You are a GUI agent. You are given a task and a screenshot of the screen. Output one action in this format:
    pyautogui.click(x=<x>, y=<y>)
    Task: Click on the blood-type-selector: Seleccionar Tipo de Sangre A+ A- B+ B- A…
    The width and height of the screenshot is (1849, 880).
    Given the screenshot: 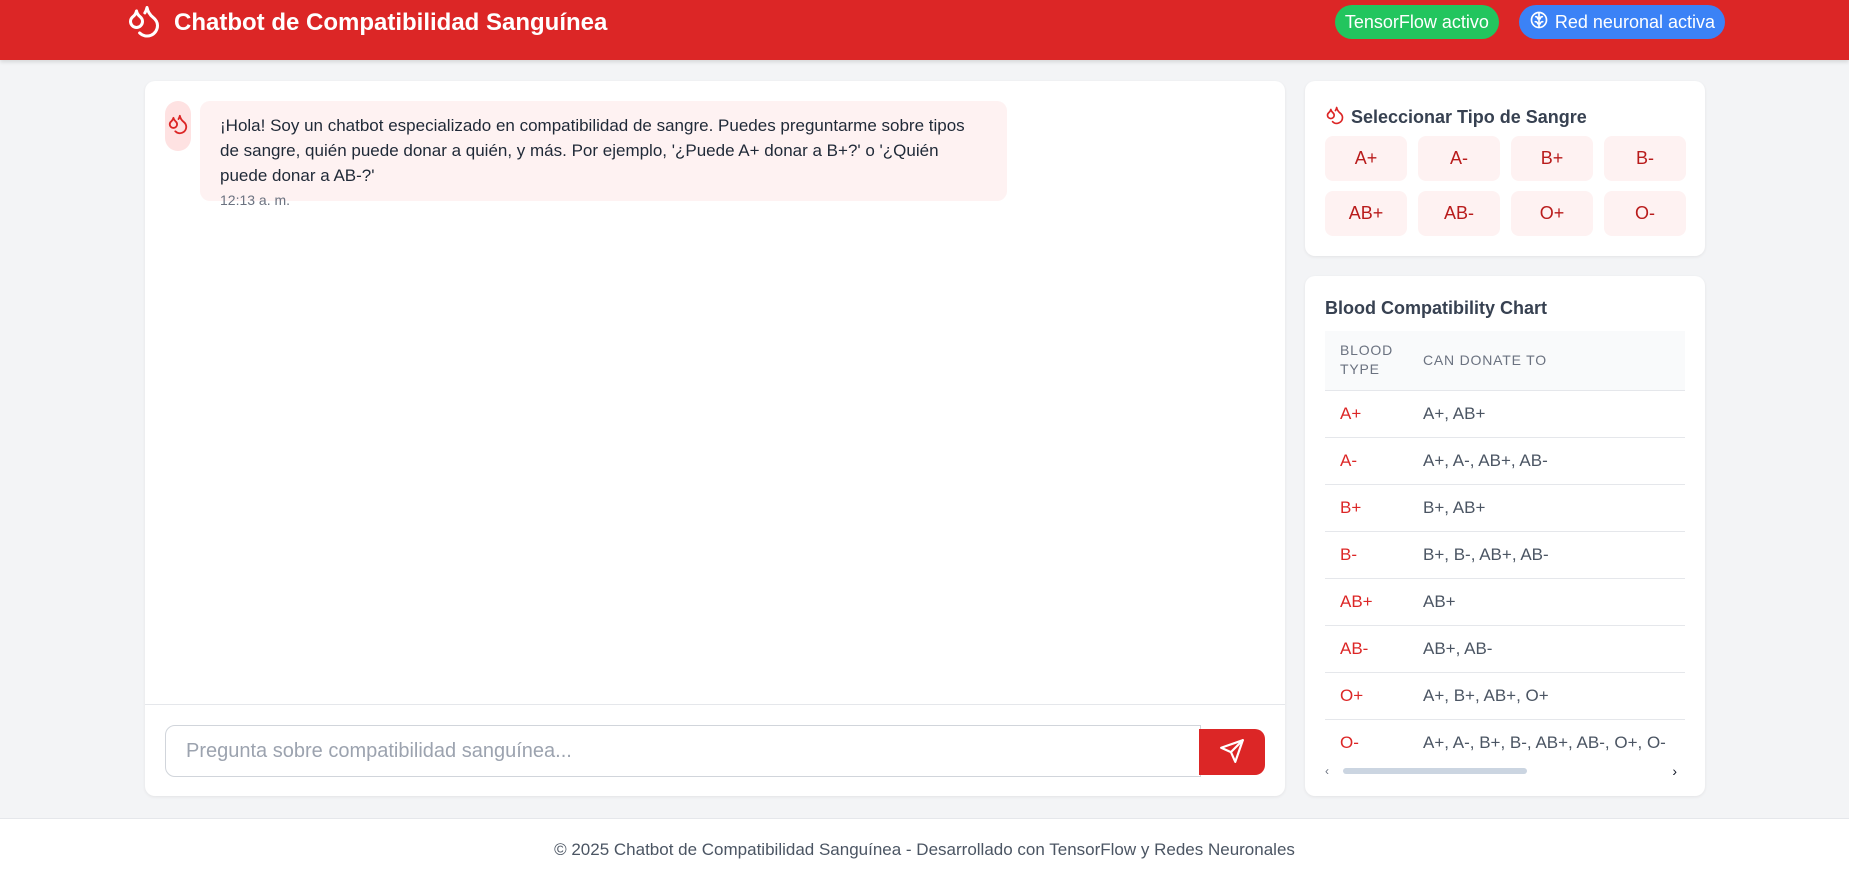 What is the action you would take?
    pyautogui.click(x=1505, y=168)
    